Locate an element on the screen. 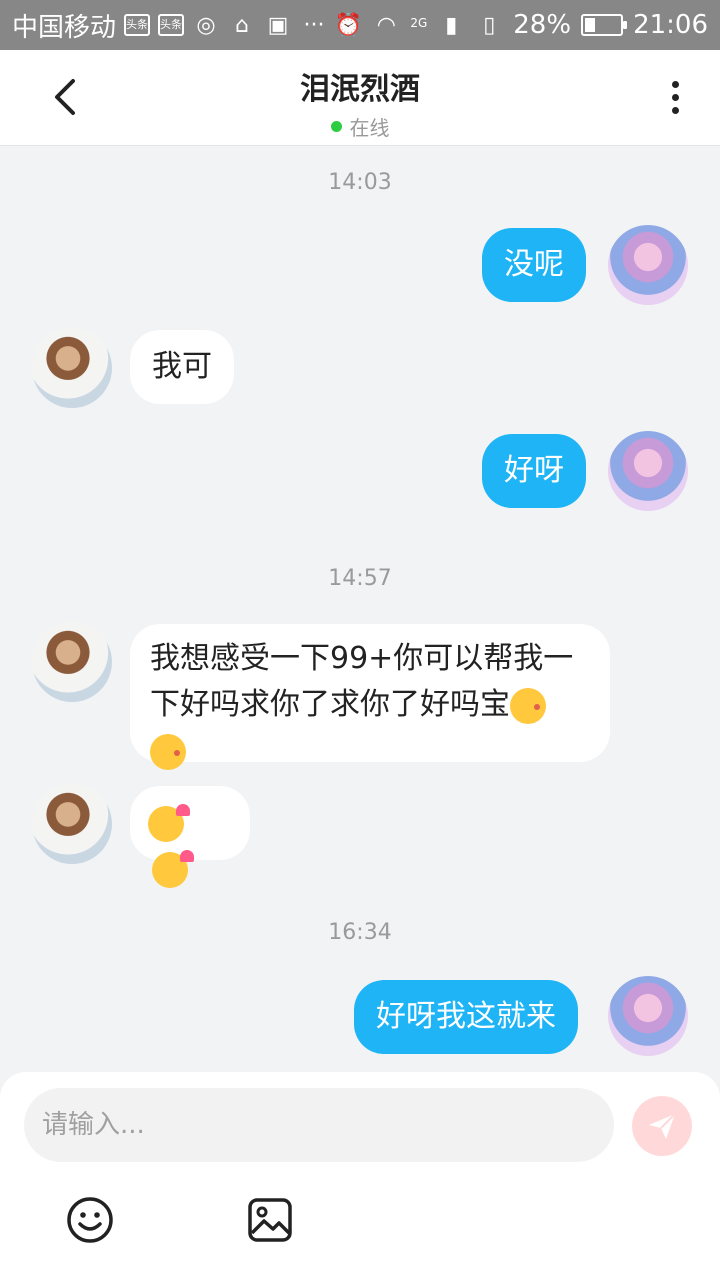 Image resolution: width=720 pixels, height=1280 pixels. message-bubble-sent: 没呢 is located at coordinates (534, 265).